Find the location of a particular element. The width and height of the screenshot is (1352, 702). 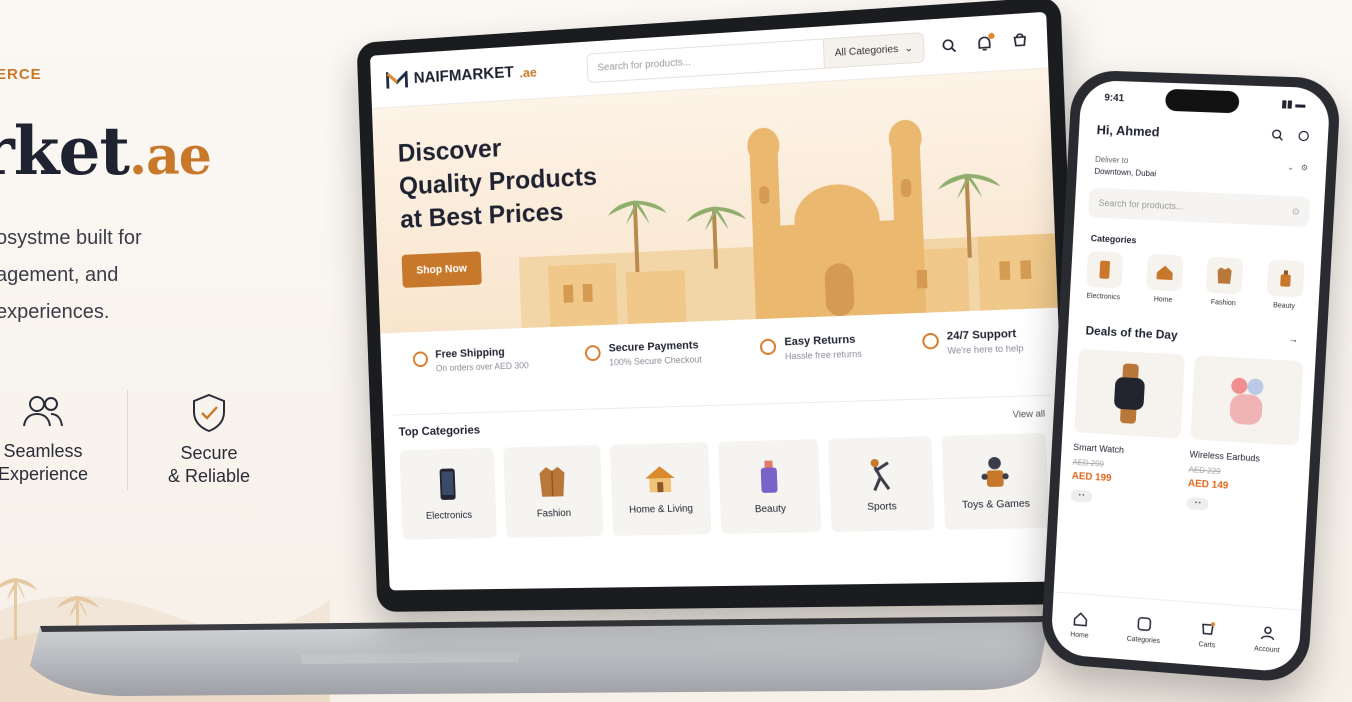

perk-title: Secure Payments is located at coordinates (653, 347).